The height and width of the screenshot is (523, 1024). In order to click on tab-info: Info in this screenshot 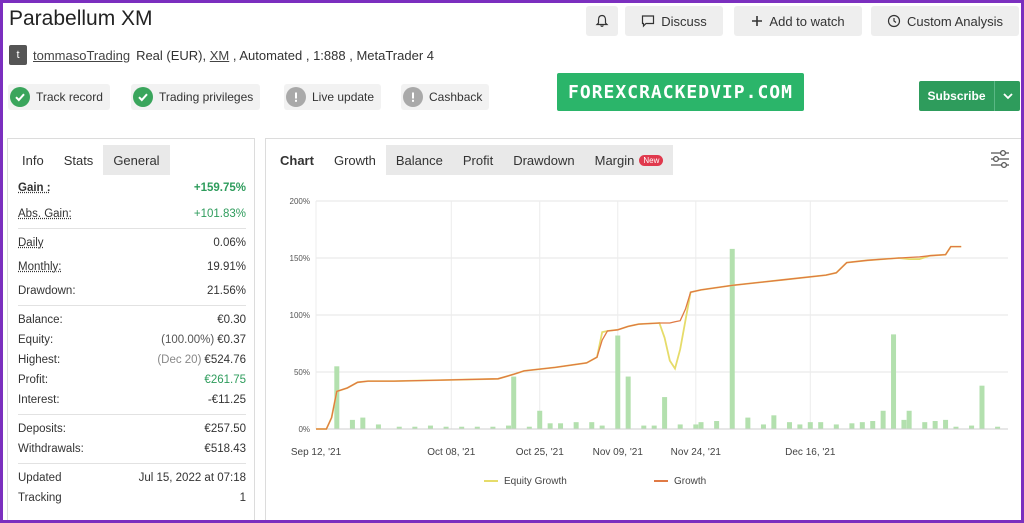, I will do `click(33, 160)`.